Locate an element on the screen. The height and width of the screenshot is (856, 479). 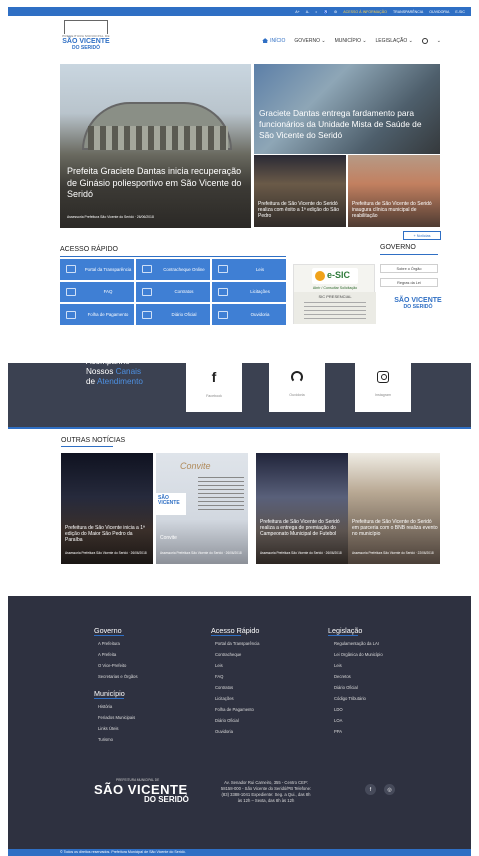
link-transparencia: TRANSPARÊNCIA is located at coordinates (408, 12).